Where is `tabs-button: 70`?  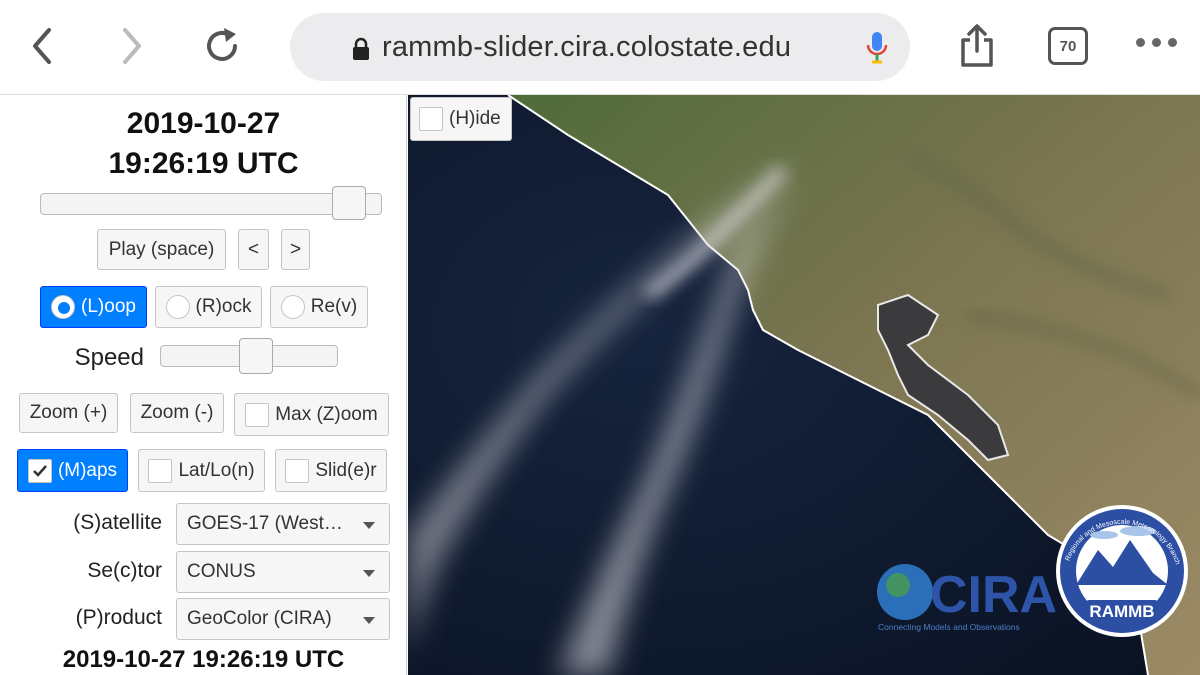 tabs-button: 70 is located at coordinates (1068, 46).